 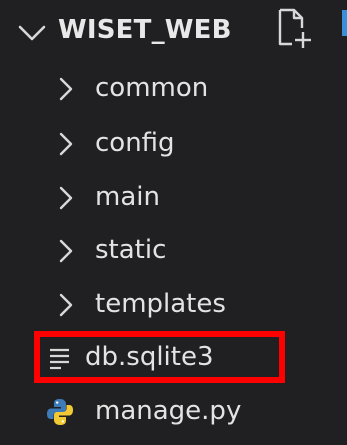 I want to click on folder-label: config, so click(x=135, y=143).